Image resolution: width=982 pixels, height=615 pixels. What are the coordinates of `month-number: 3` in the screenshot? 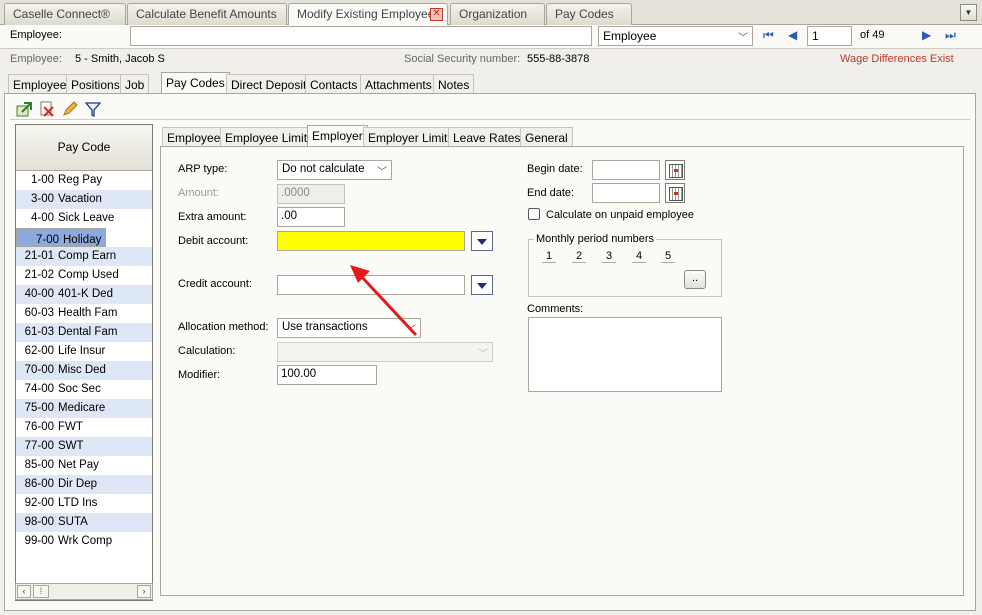 It's located at (609, 256).